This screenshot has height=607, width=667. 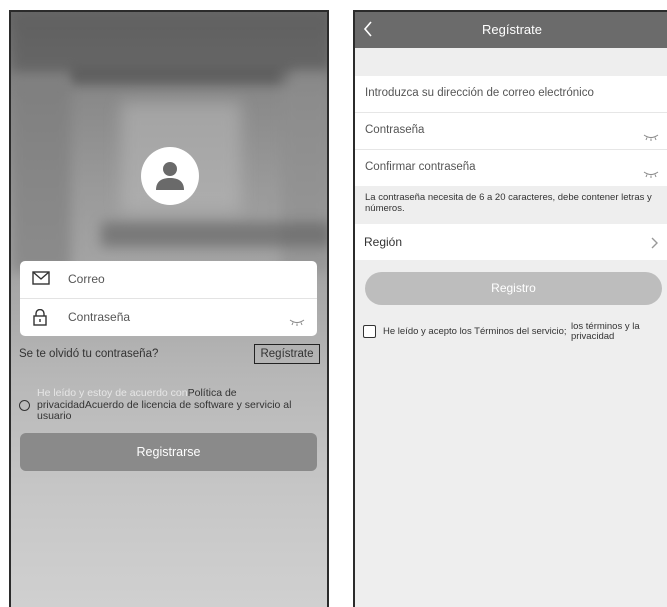 What do you see at coordinates (86, 279) in the screenshot?
I see `email-placeholder: Correo` at bounding box center [86, 279].